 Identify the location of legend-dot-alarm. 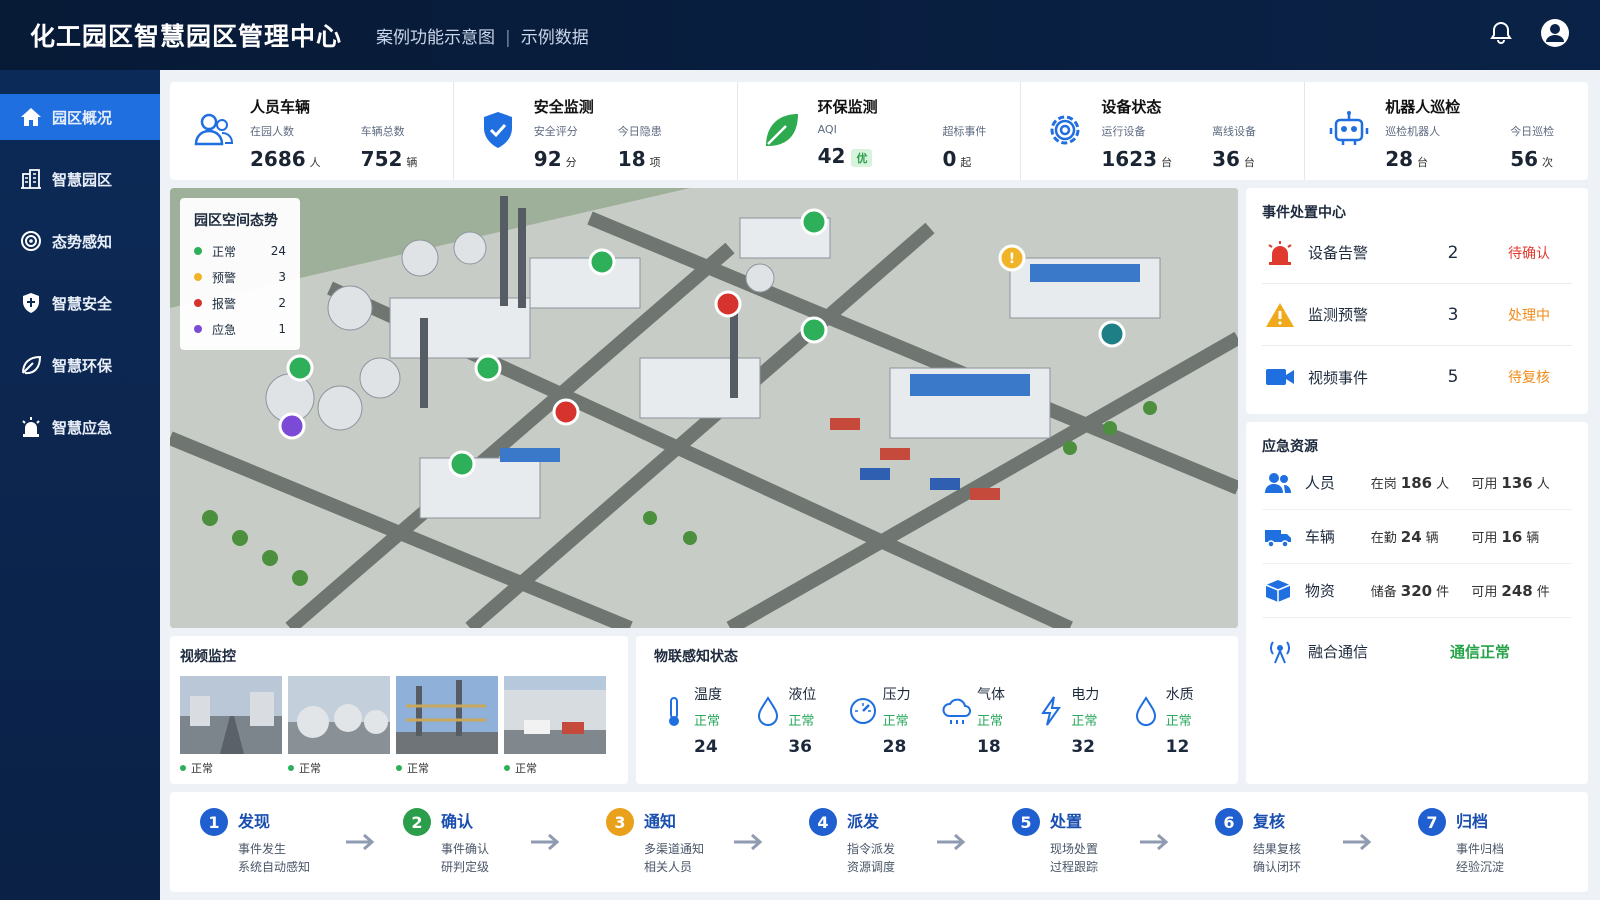
(198, 303).